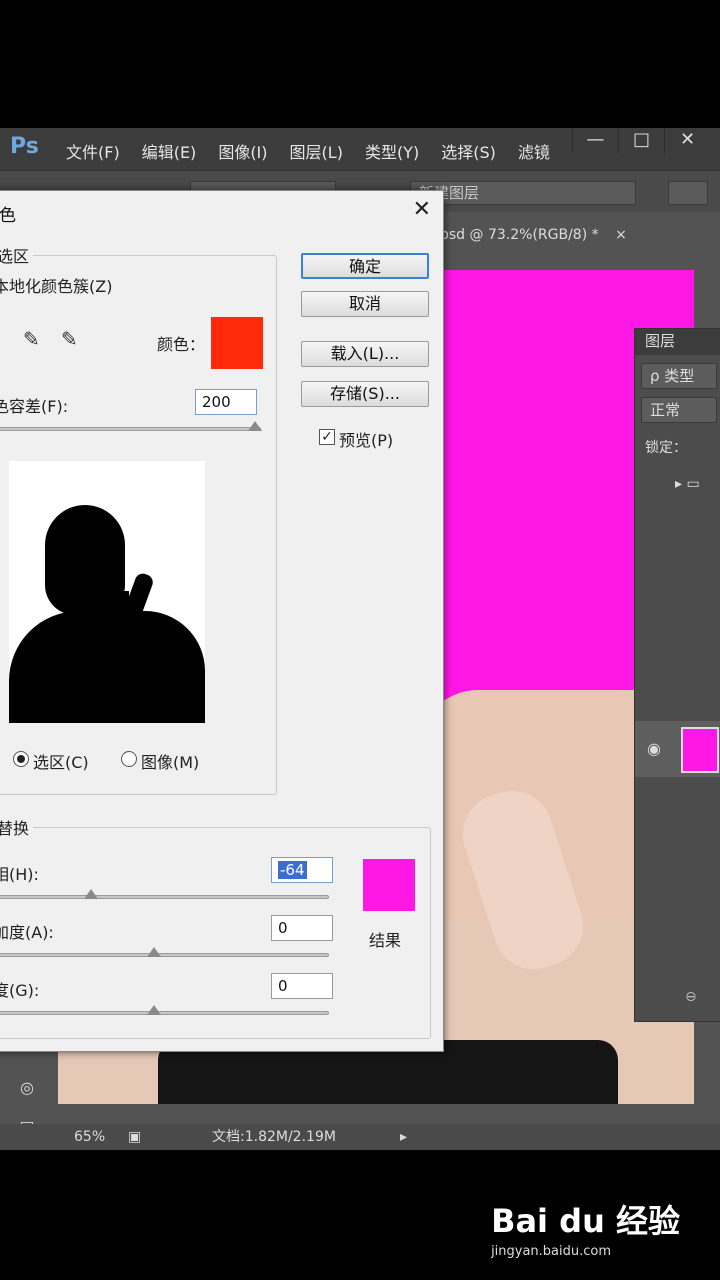 This screenshot has width=720, height=1280. What do you see at coordinates (17, 827) in the screenshot?
I see `replacement-group-label: 替换` at bounding box center [17, 827].